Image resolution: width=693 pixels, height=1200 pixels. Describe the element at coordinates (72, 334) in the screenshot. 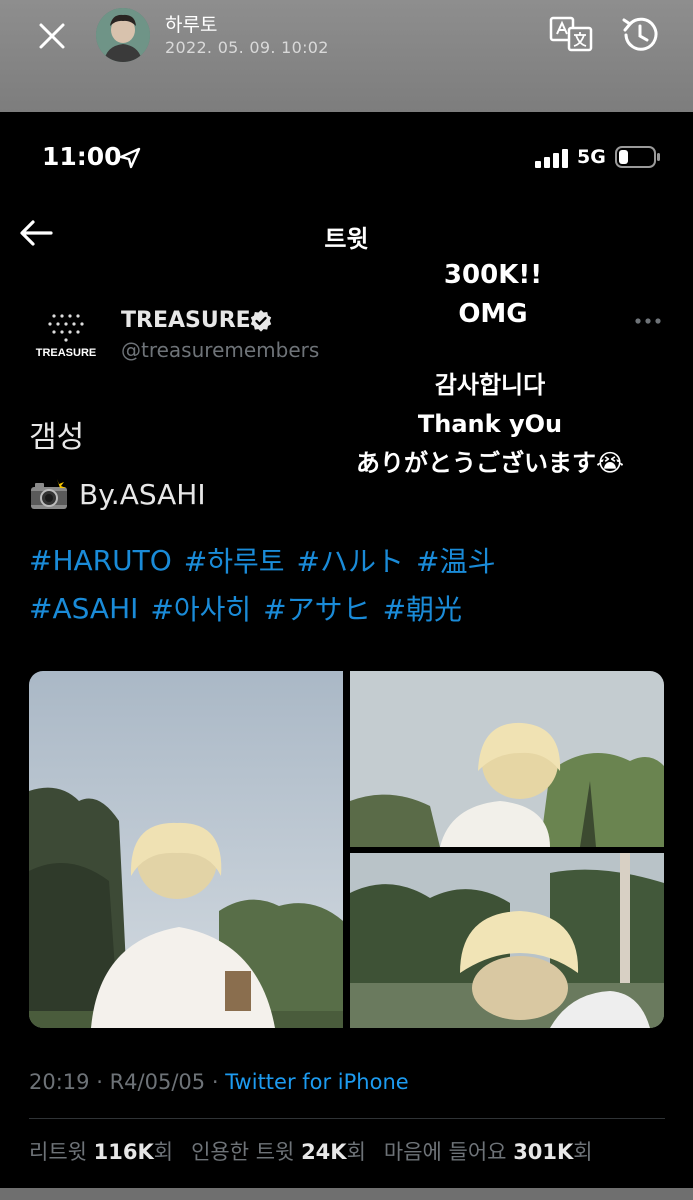

I see `treasure-logo: TREASURE` at that location.